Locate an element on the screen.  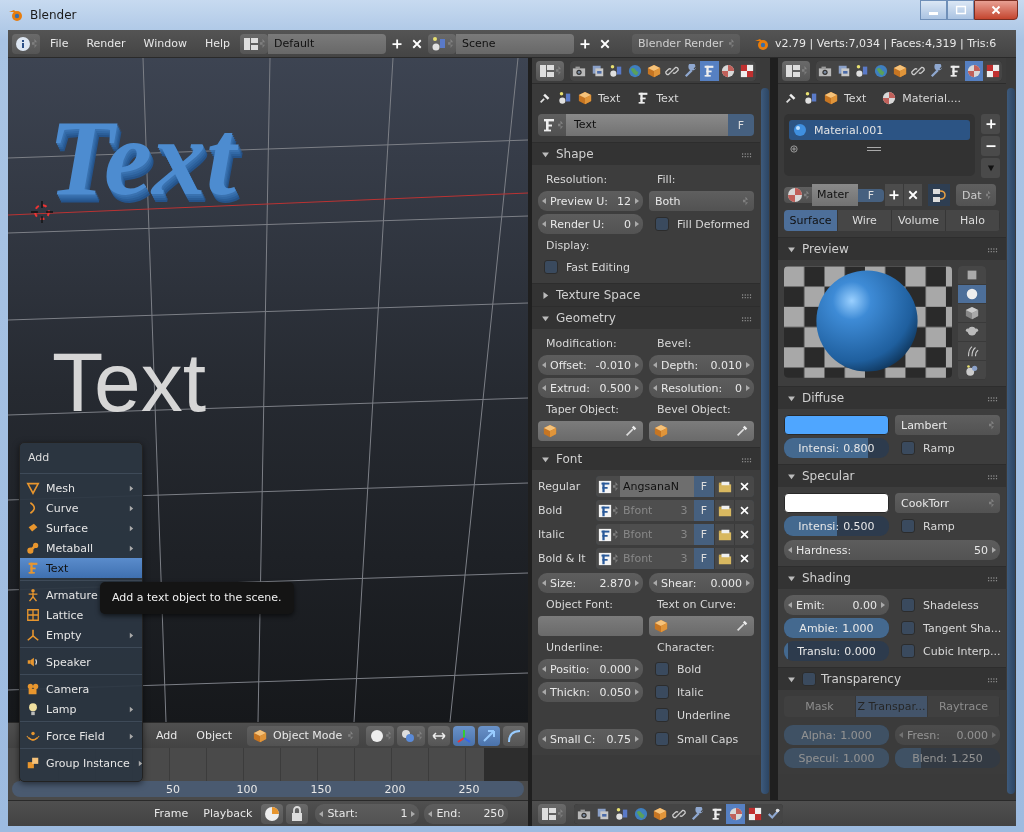
3d-text-object: Text is located at coordinates (129, 382).